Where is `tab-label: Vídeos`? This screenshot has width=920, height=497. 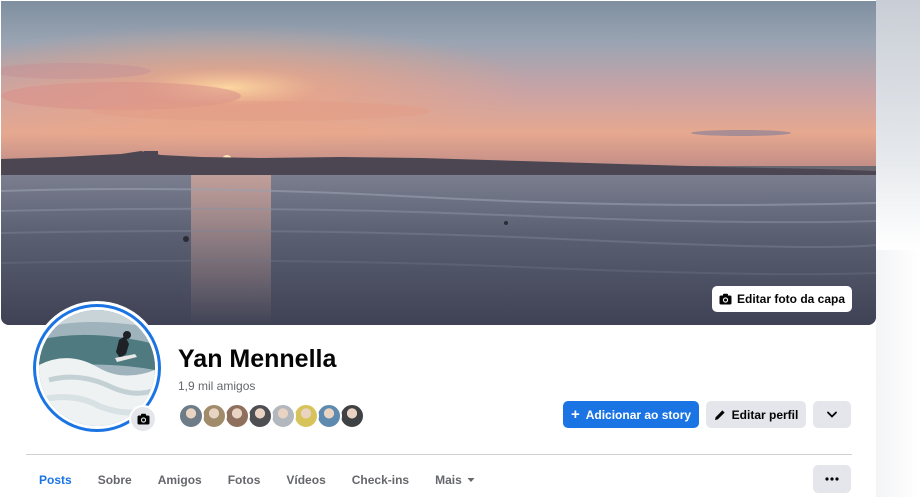 tab-label: Vídeos is located at coordinates (306, 479).